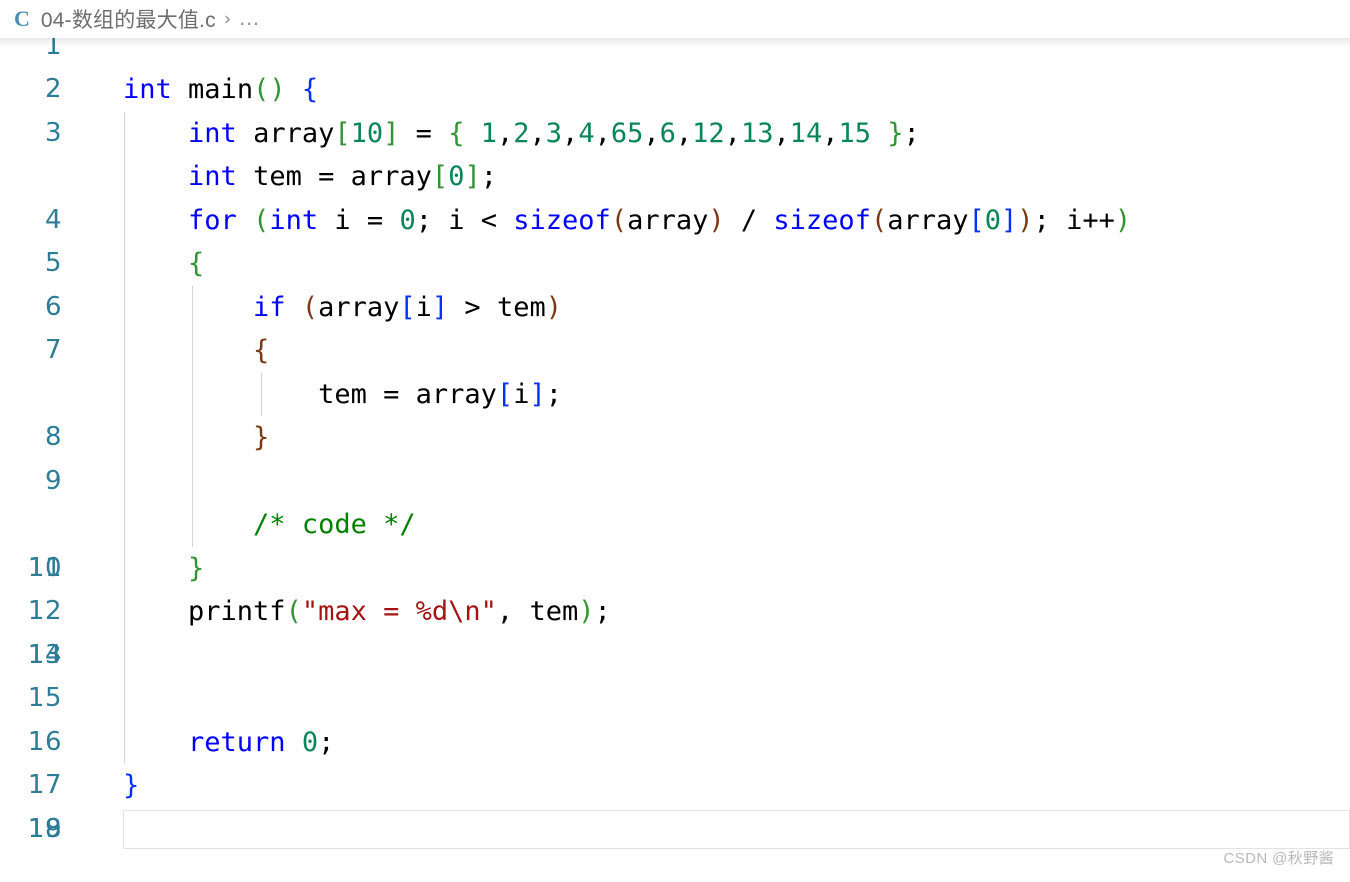 This screenshot has height=882, width=1350. Describe the element at coordinates (440, 394) in the screenshot. I see `line-content: tem = array[i];` at that location.